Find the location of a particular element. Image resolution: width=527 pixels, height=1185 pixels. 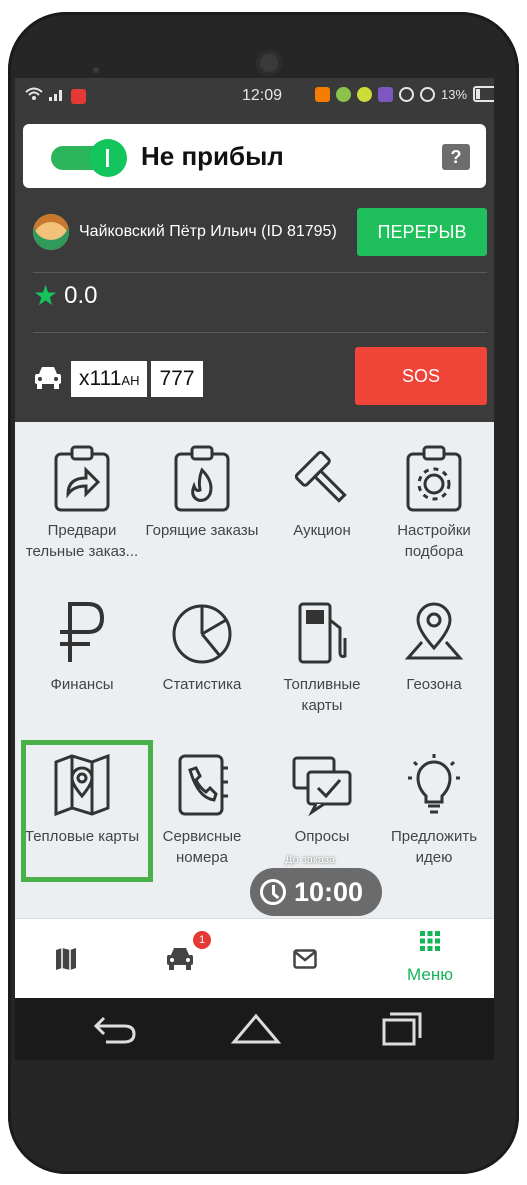

status-bar: 12:09 13% is located at coordinates (254, 96).